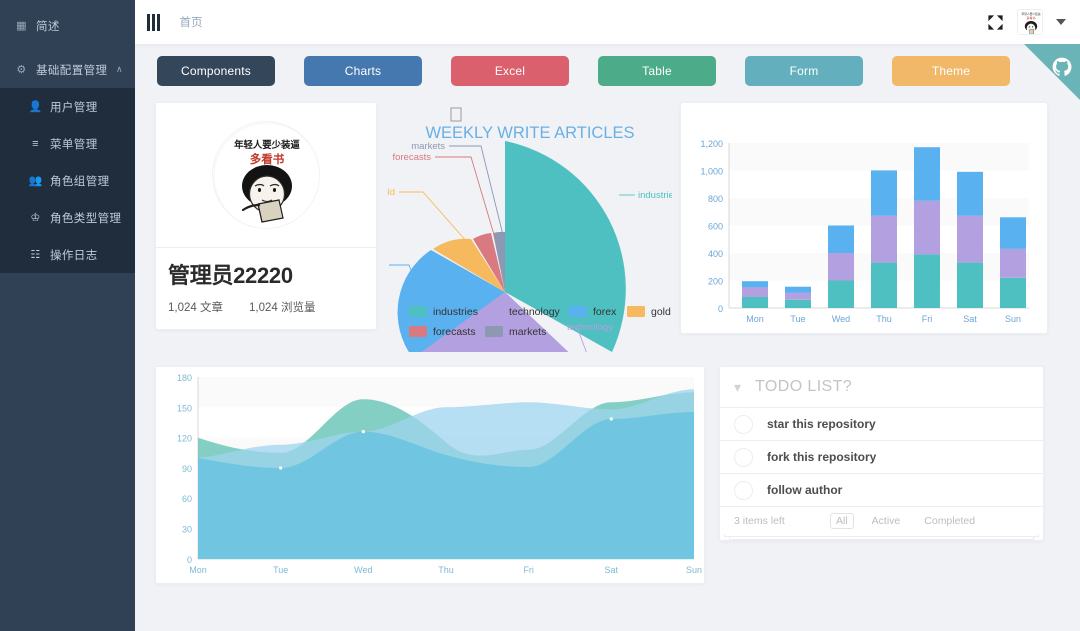 The image size is (1080, 631). What do you see at coordinates (842, 520) in the screenshot?
I see `todo-filter-all: All` at bounding box center [842, 520].